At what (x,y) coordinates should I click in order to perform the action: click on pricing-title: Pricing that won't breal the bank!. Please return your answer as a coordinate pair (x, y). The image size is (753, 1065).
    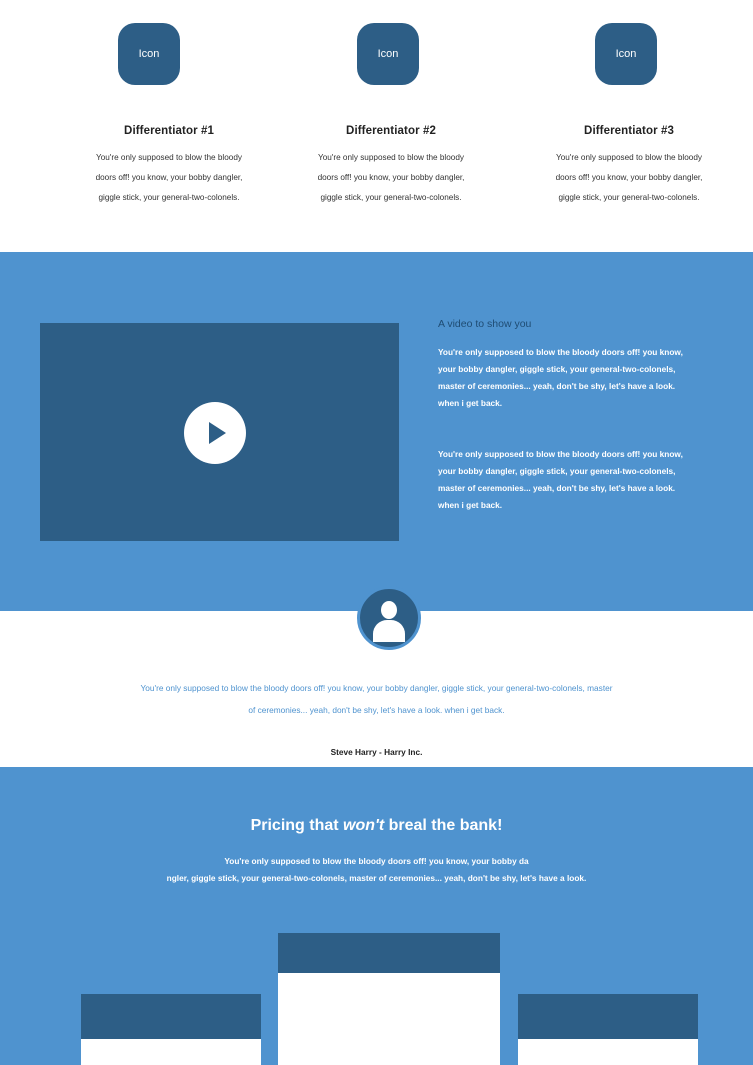
    Looking at the image, I should click on (376, 826).